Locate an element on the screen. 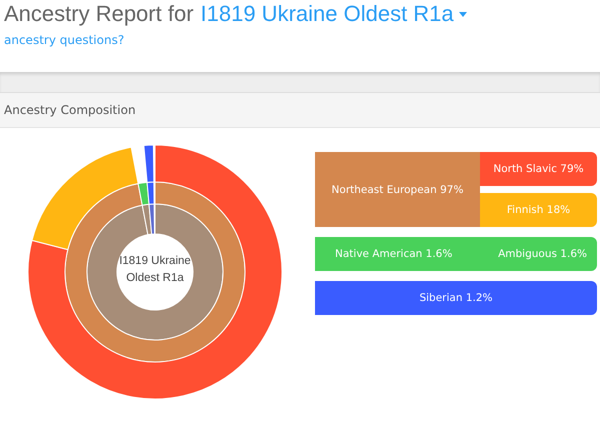  help-link: ancestry questions? is located at coordinates (64, 40).